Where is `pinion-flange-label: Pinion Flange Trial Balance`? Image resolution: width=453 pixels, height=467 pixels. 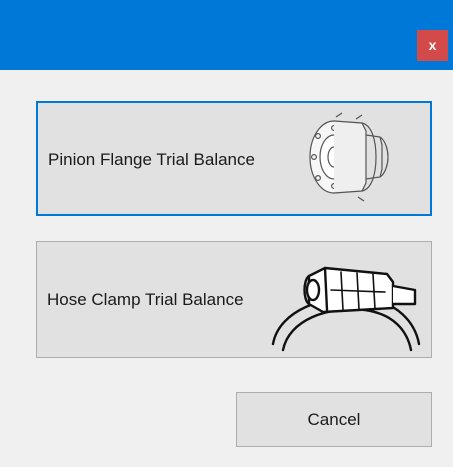 pinion-flange-label: Pinion Flange Trial Balance is located at coordinates (151, 159).